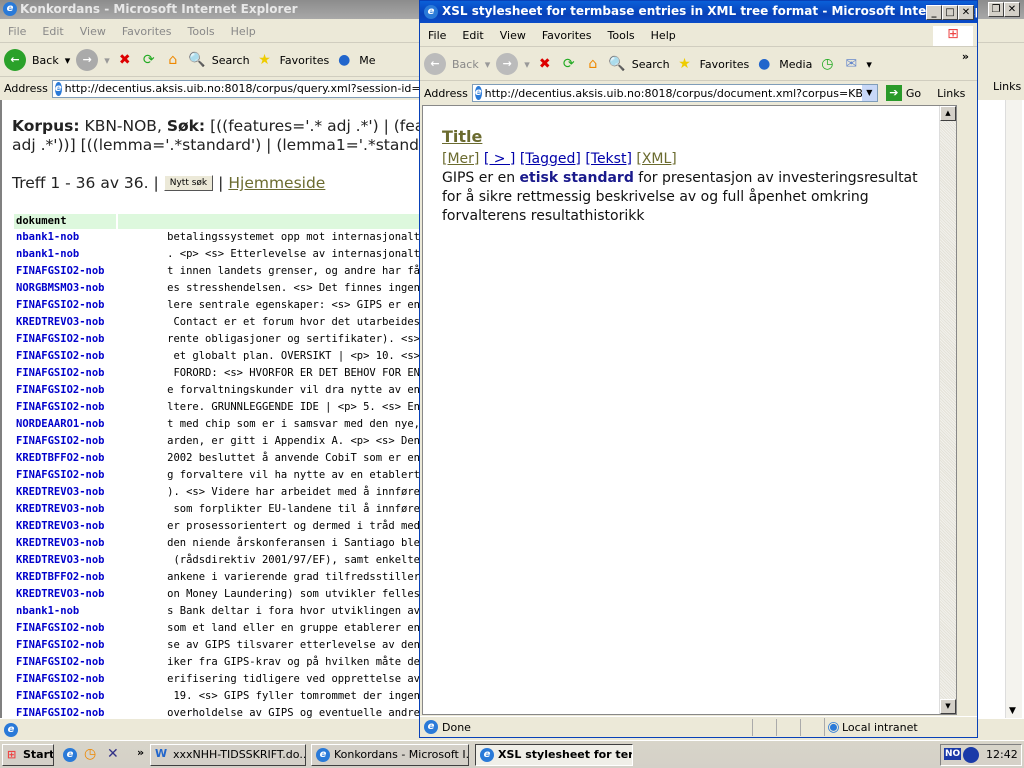 The height and width of the screenshot is (768, 1024). What do you see at coordinates (913, 93) in the screenshot?
I see `go-button: Go` at bounding box center [913, 93].